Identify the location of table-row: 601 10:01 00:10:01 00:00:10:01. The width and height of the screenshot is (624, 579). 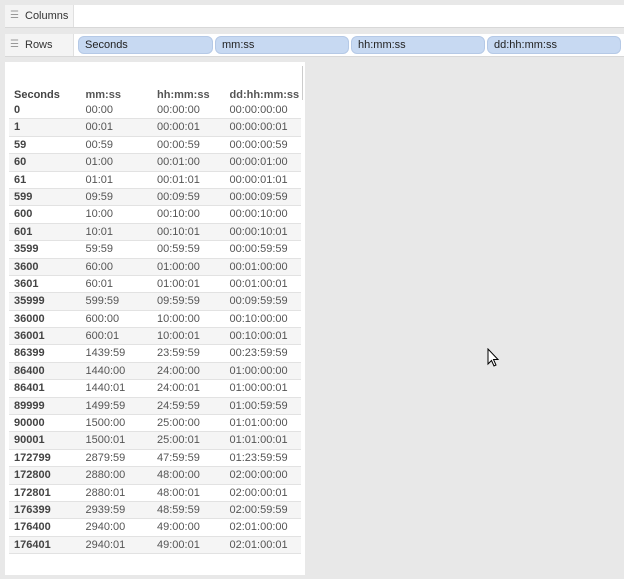
(155, 232).